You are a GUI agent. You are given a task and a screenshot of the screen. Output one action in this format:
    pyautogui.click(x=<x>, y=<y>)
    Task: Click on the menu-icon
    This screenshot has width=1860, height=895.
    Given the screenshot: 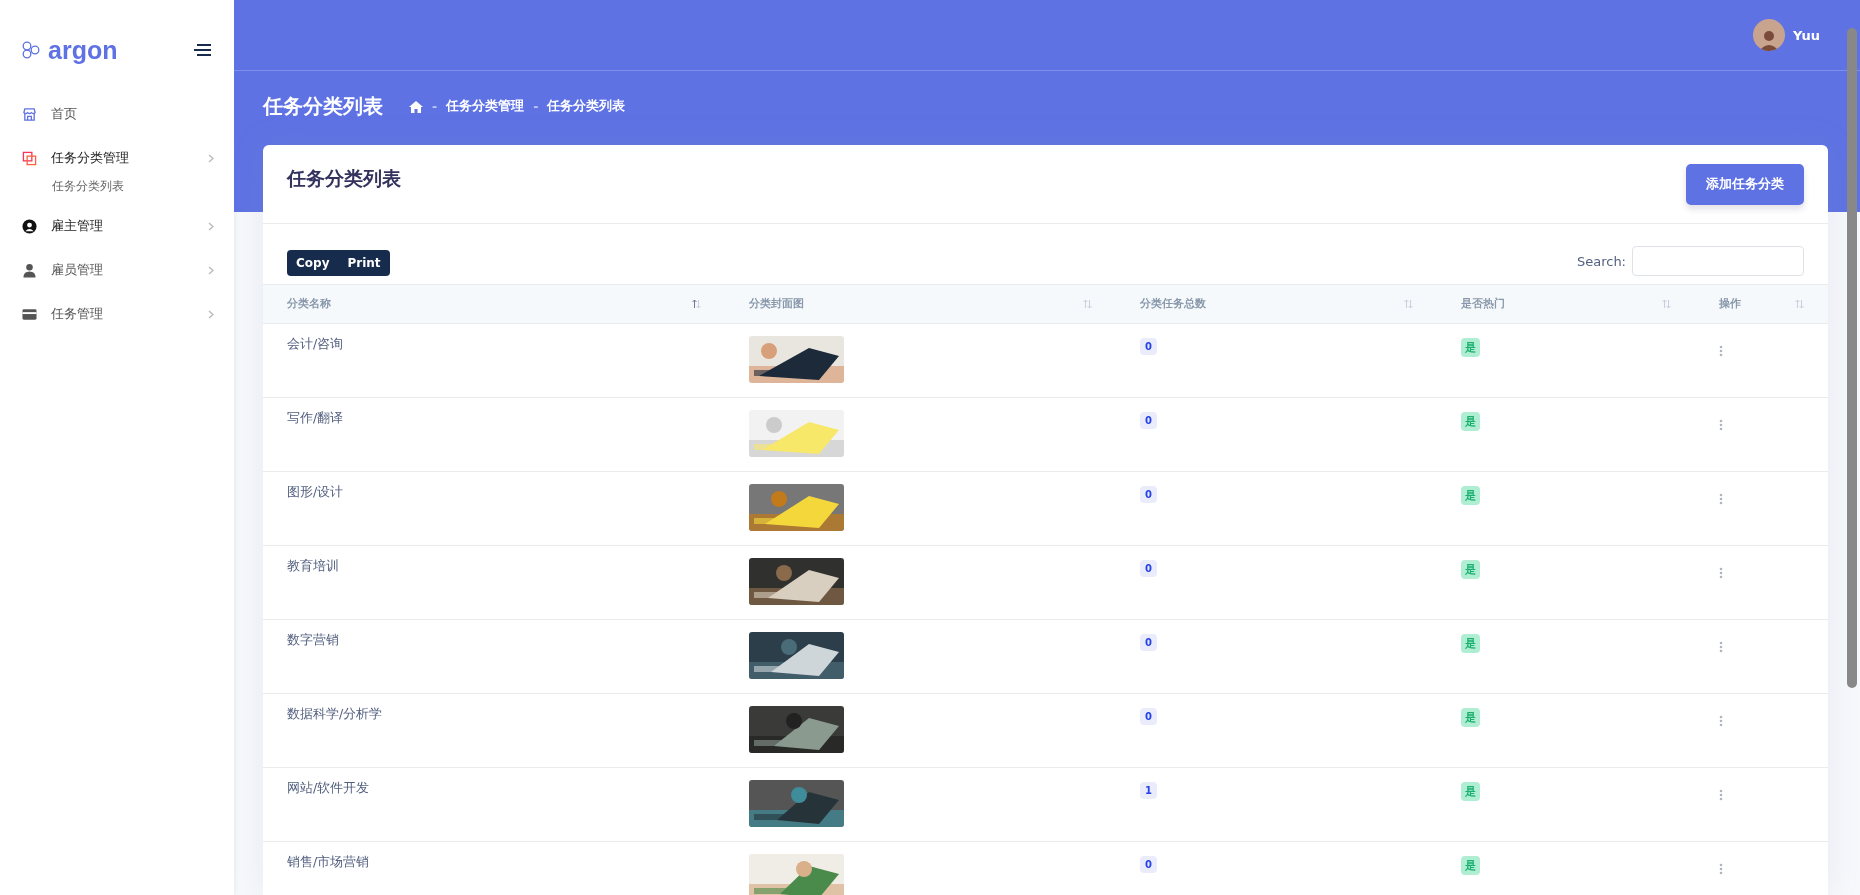 What is the action you would take?
    pyautogui.click(x=203, y=50)
    